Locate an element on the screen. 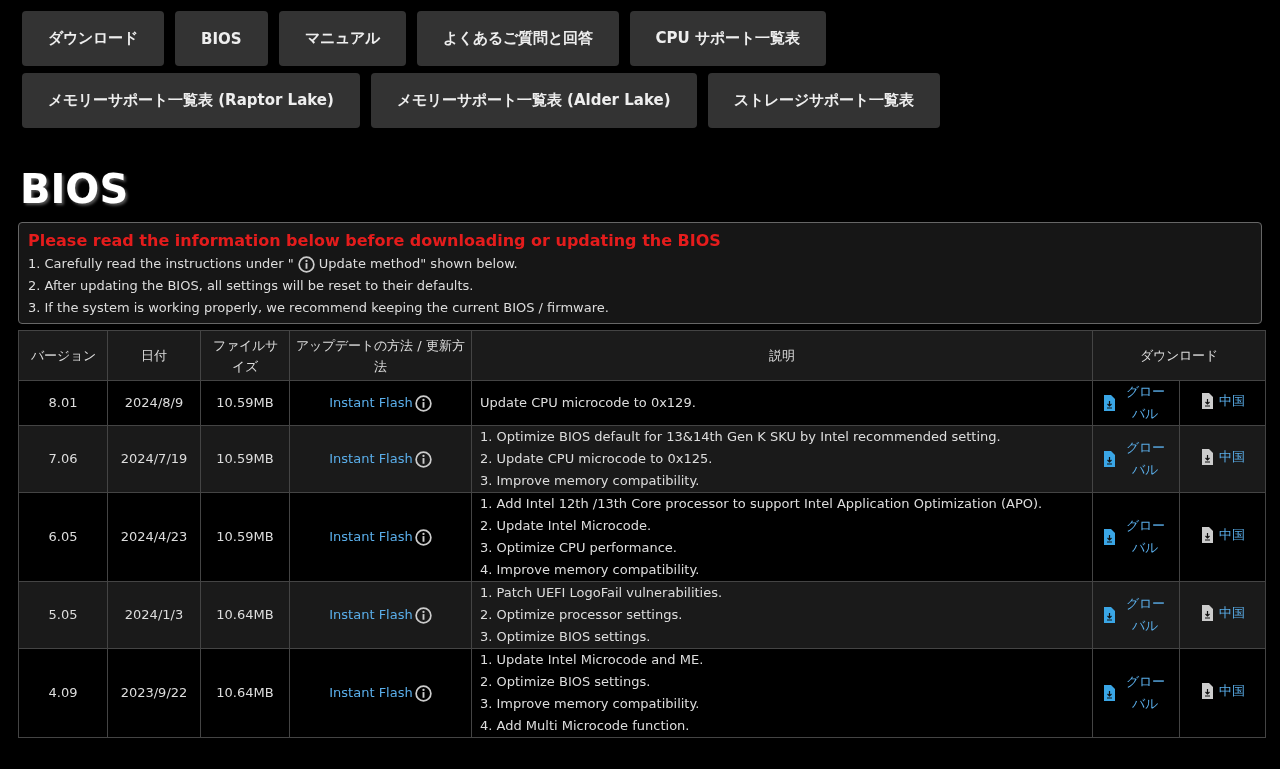 Image resolution: width=1280 pixels, height=769 pixels. description-line: 1. Update Intel Microcode and ME. is located at coordinates (592, 660).